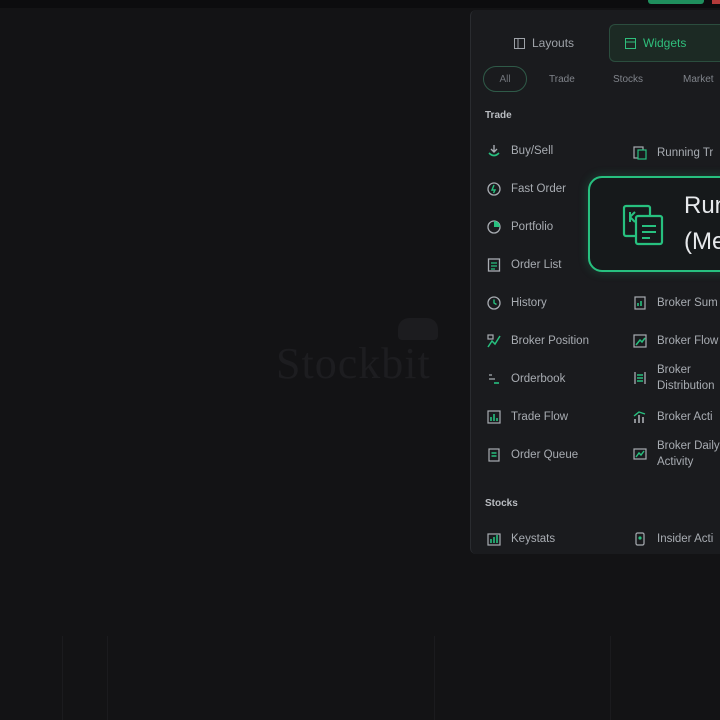 This screenshot has width=720, height=720. I want to click on highlight-tooltip: Run (Me, so click(654, 224).